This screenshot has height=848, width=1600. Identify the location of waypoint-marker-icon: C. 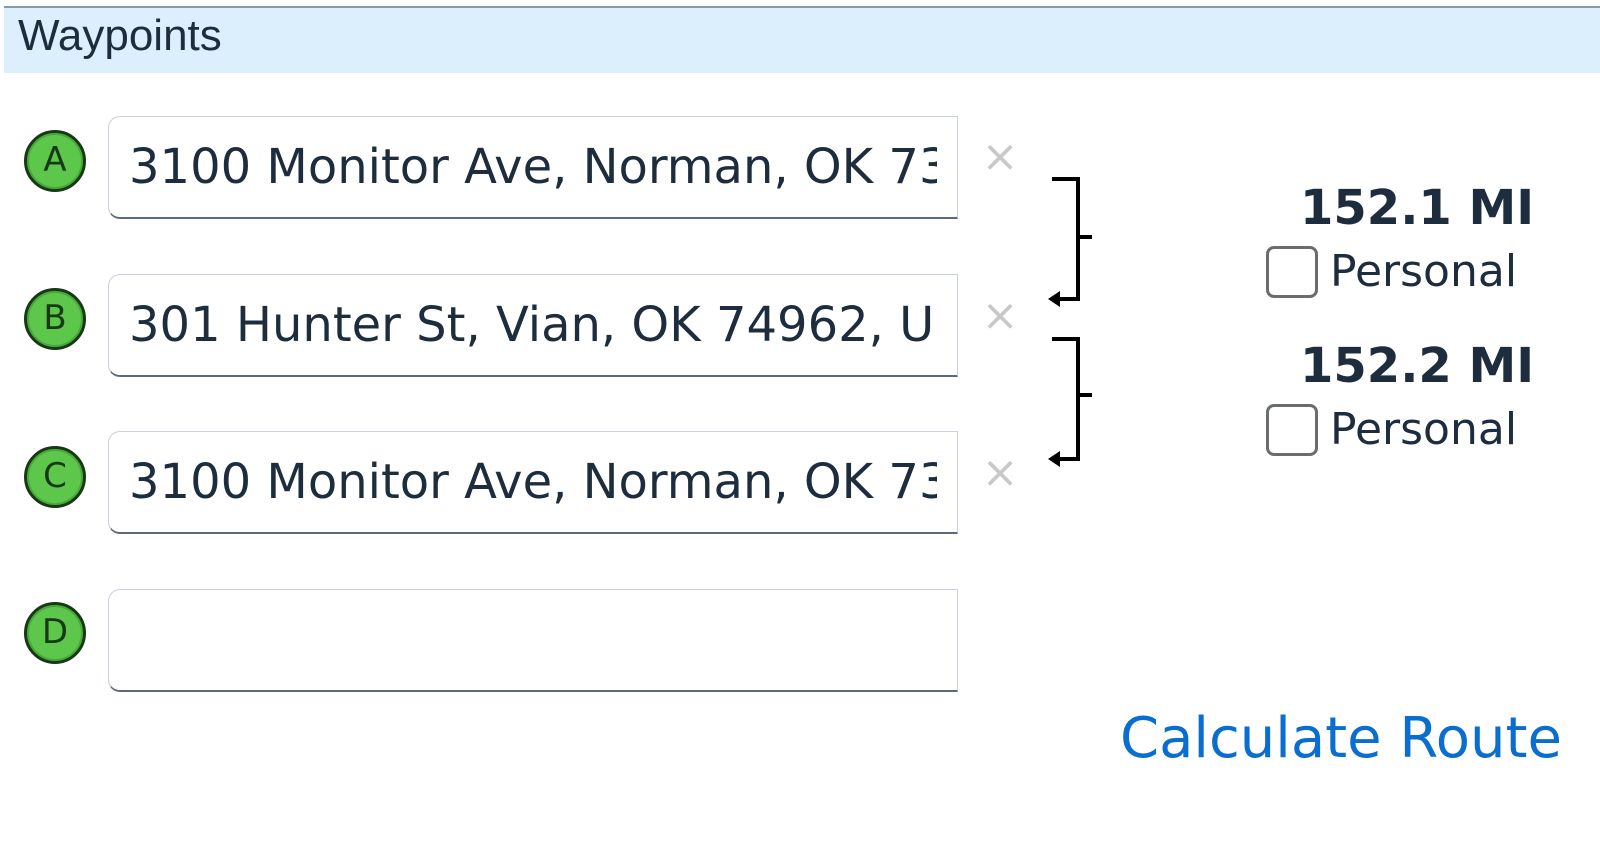
(55, 477).